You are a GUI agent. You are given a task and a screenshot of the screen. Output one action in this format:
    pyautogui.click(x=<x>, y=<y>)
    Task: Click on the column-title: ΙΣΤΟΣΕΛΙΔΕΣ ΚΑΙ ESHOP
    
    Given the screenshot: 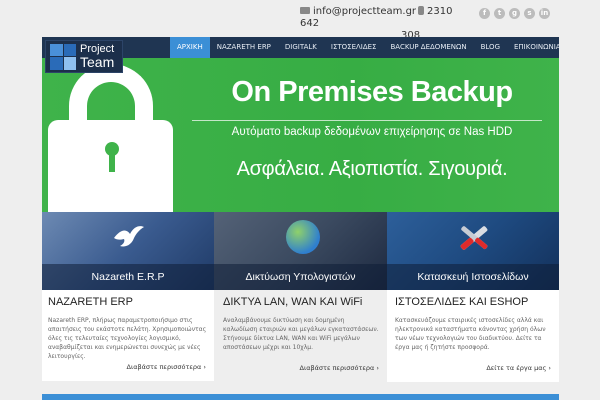 What is the action you would take?
    pyautogui.click(x=462, y=302)
    